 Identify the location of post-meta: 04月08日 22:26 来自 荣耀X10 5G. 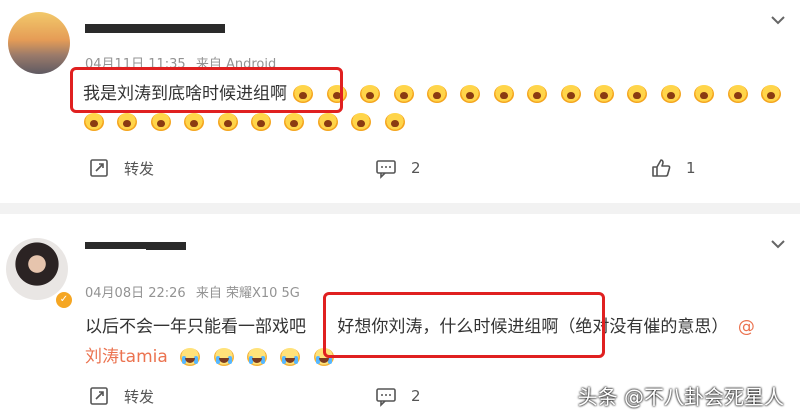
(192, 291).